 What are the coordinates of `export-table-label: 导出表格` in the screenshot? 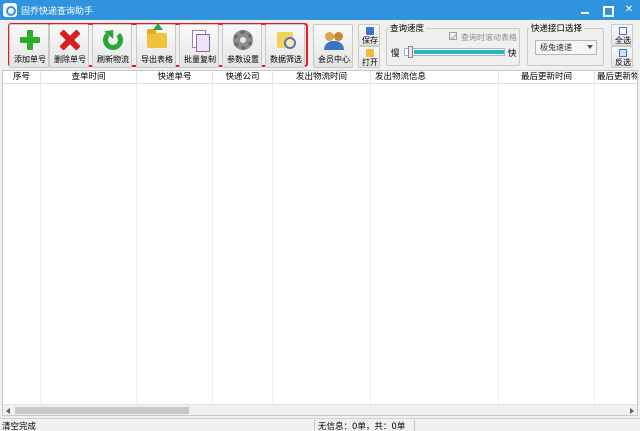 It's located at (157, 59).